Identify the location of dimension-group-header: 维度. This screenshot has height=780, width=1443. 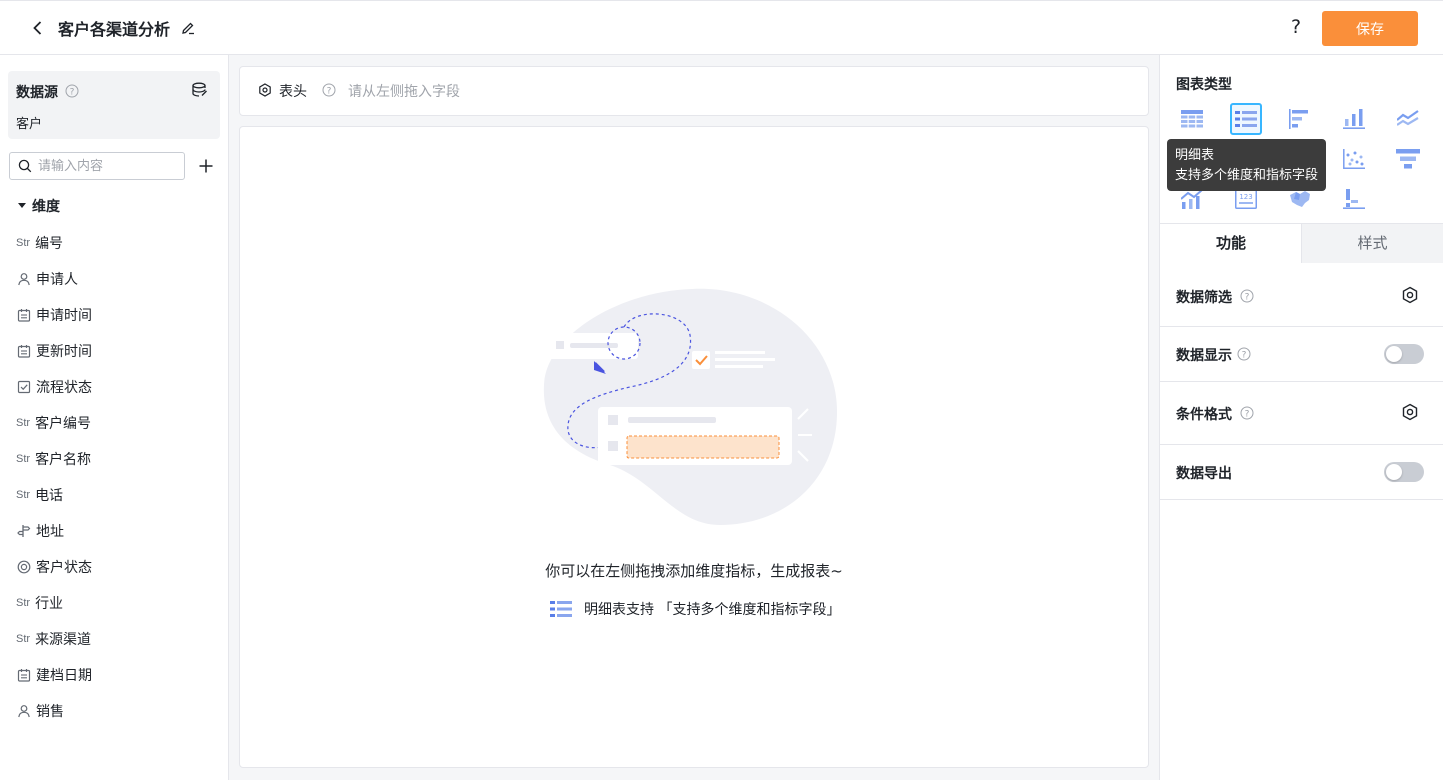
(39, 206).